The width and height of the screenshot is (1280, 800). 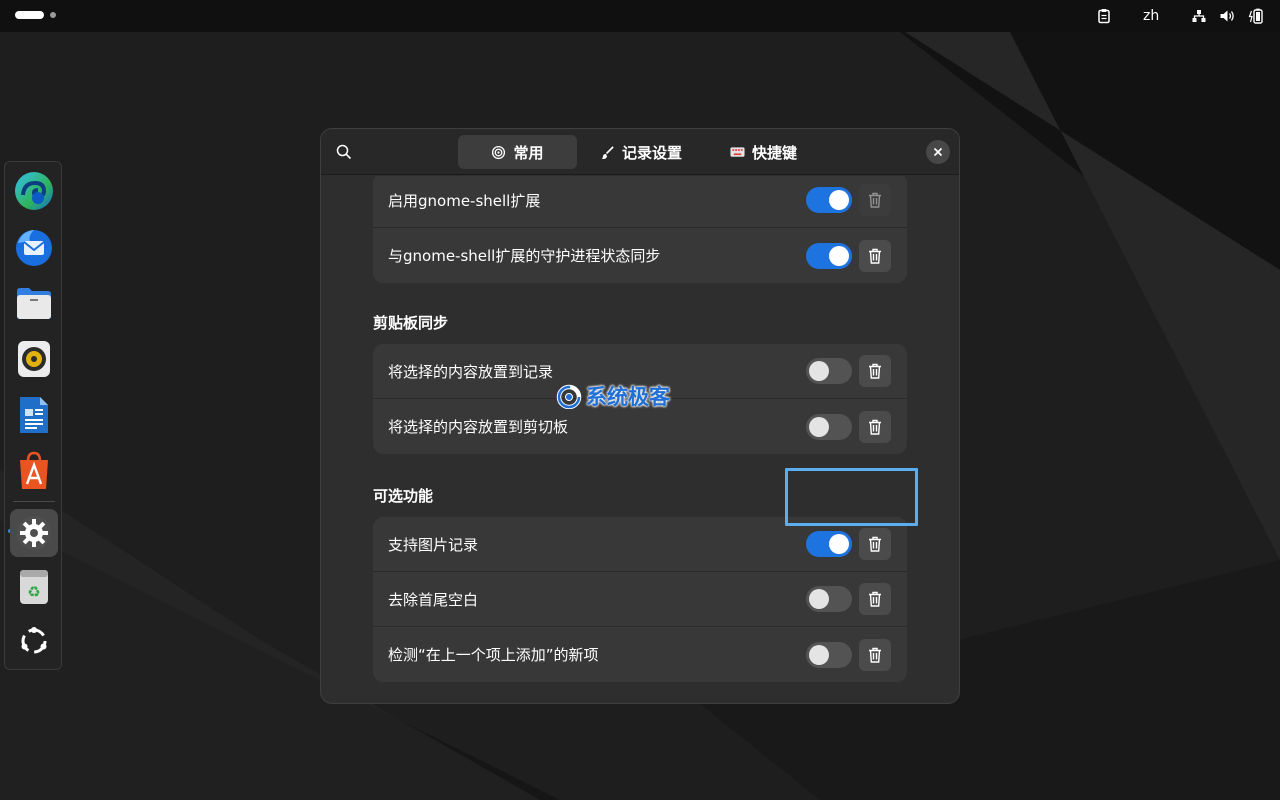 I want to click on keyboard-icon, so click(x=737, y=152).